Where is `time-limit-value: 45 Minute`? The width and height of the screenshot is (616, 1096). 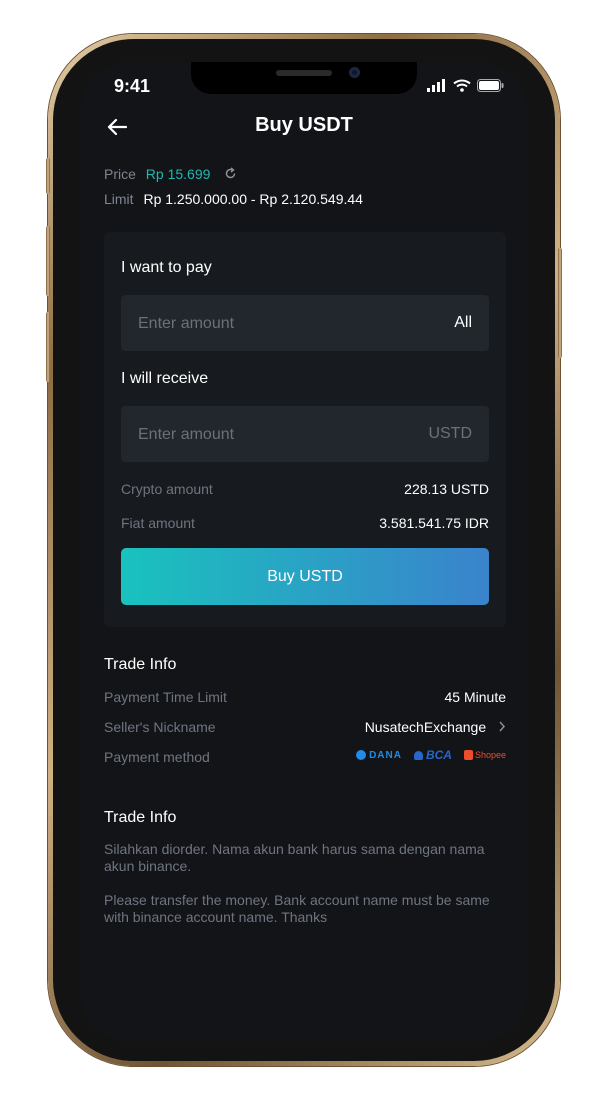
time-limit-value: 45 Minute is located at coordinates (475, 697).